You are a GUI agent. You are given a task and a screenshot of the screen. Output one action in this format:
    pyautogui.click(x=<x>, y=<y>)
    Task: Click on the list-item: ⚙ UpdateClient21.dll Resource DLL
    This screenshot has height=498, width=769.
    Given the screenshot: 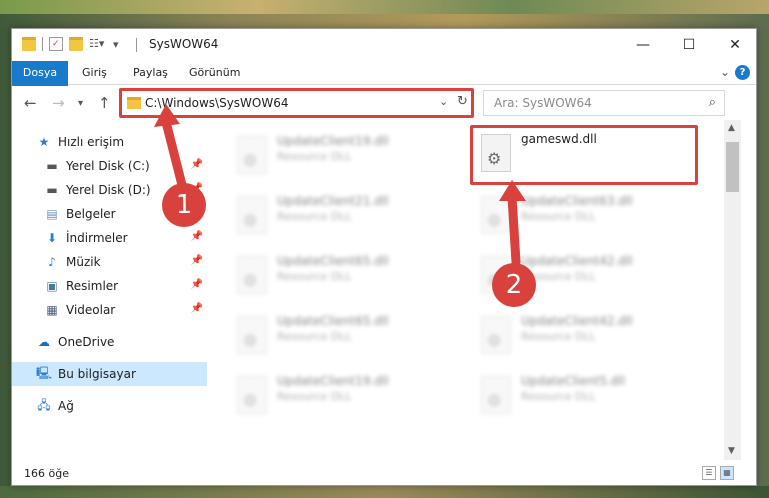 What is the action you would take?
    pyautogui.click(x=342, y=217)
    